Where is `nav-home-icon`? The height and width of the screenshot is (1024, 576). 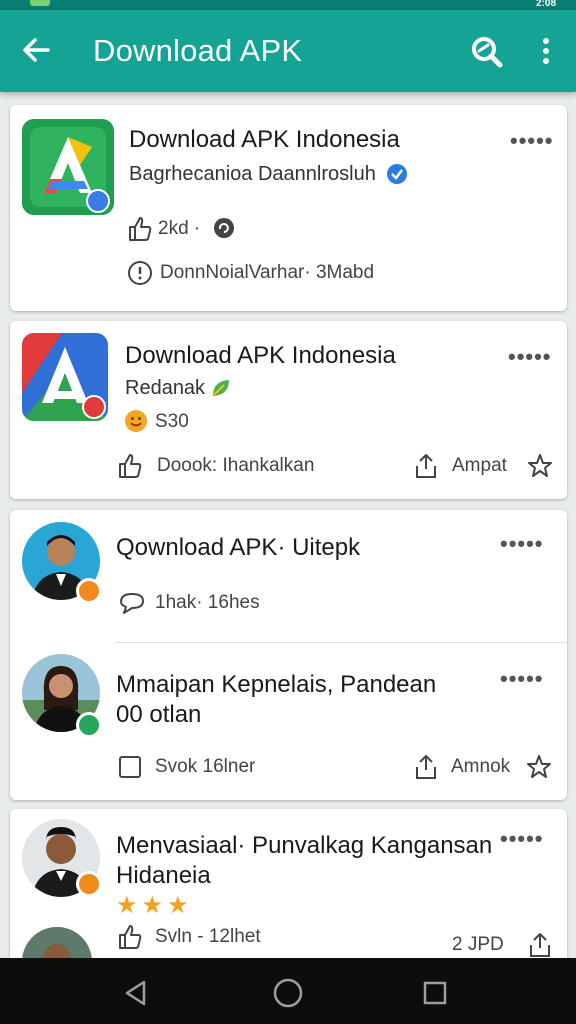
nav-home-icon is located at coordinates (288, 993).